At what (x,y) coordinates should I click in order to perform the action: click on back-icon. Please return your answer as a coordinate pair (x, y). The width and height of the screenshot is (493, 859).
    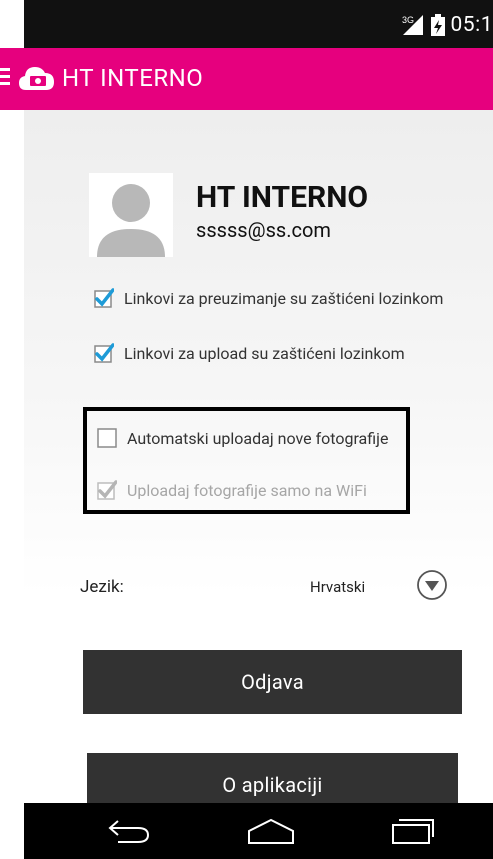
    Looking at the image, I should click on (129, 831).